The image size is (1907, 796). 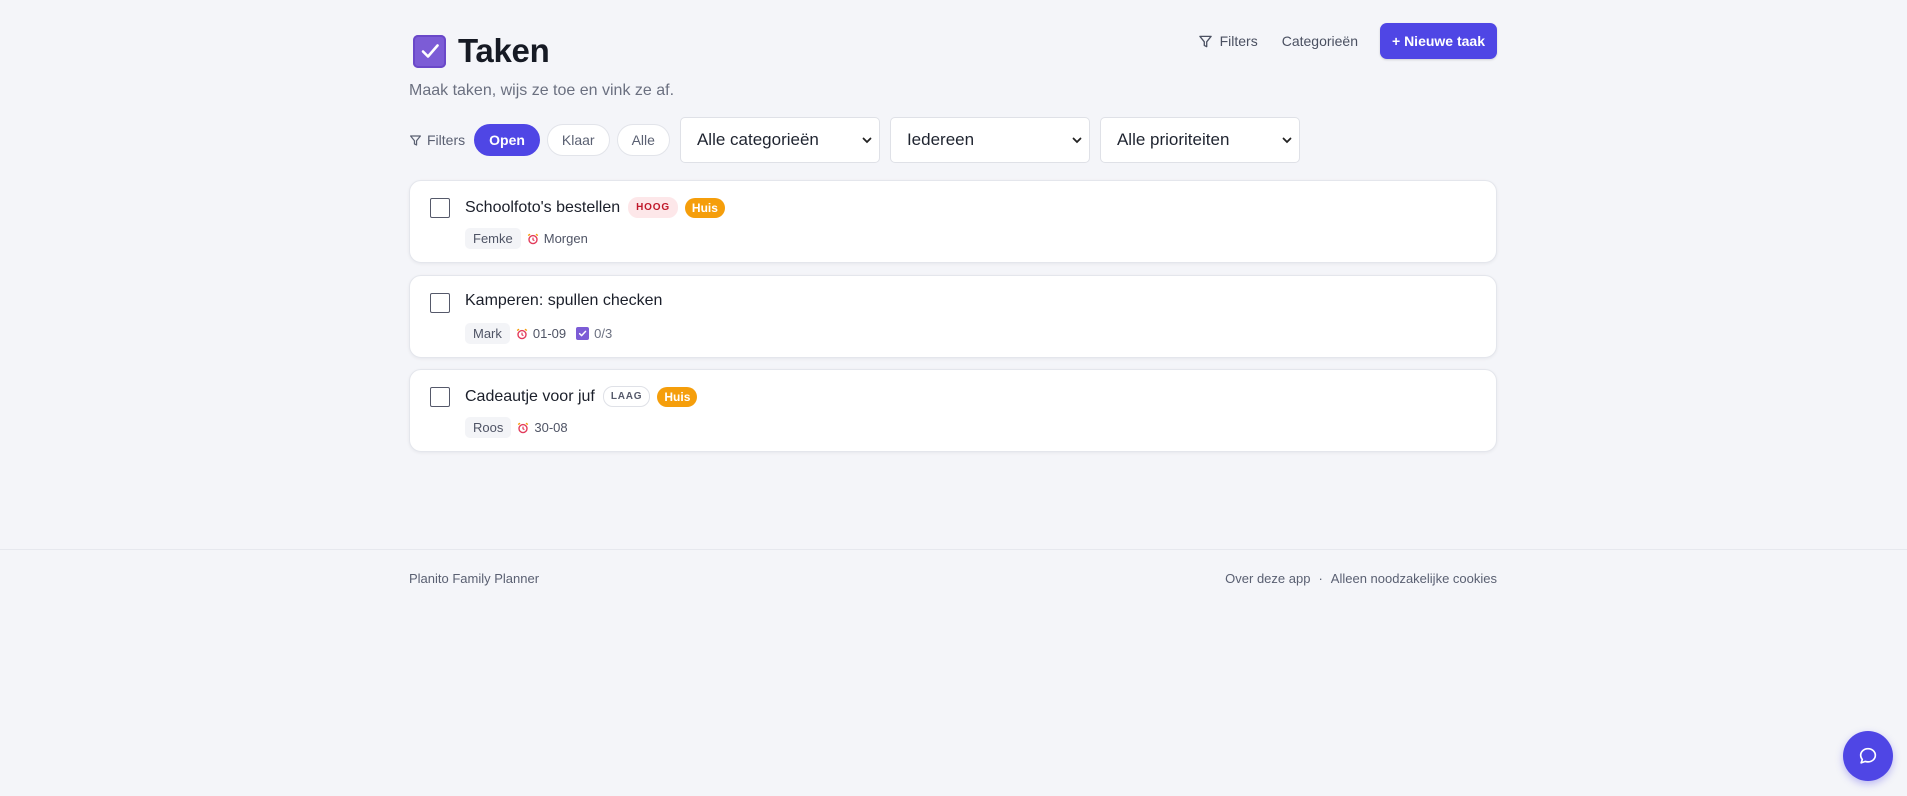 I want to click on due-date: 30-08, so click(x=542, y=427).